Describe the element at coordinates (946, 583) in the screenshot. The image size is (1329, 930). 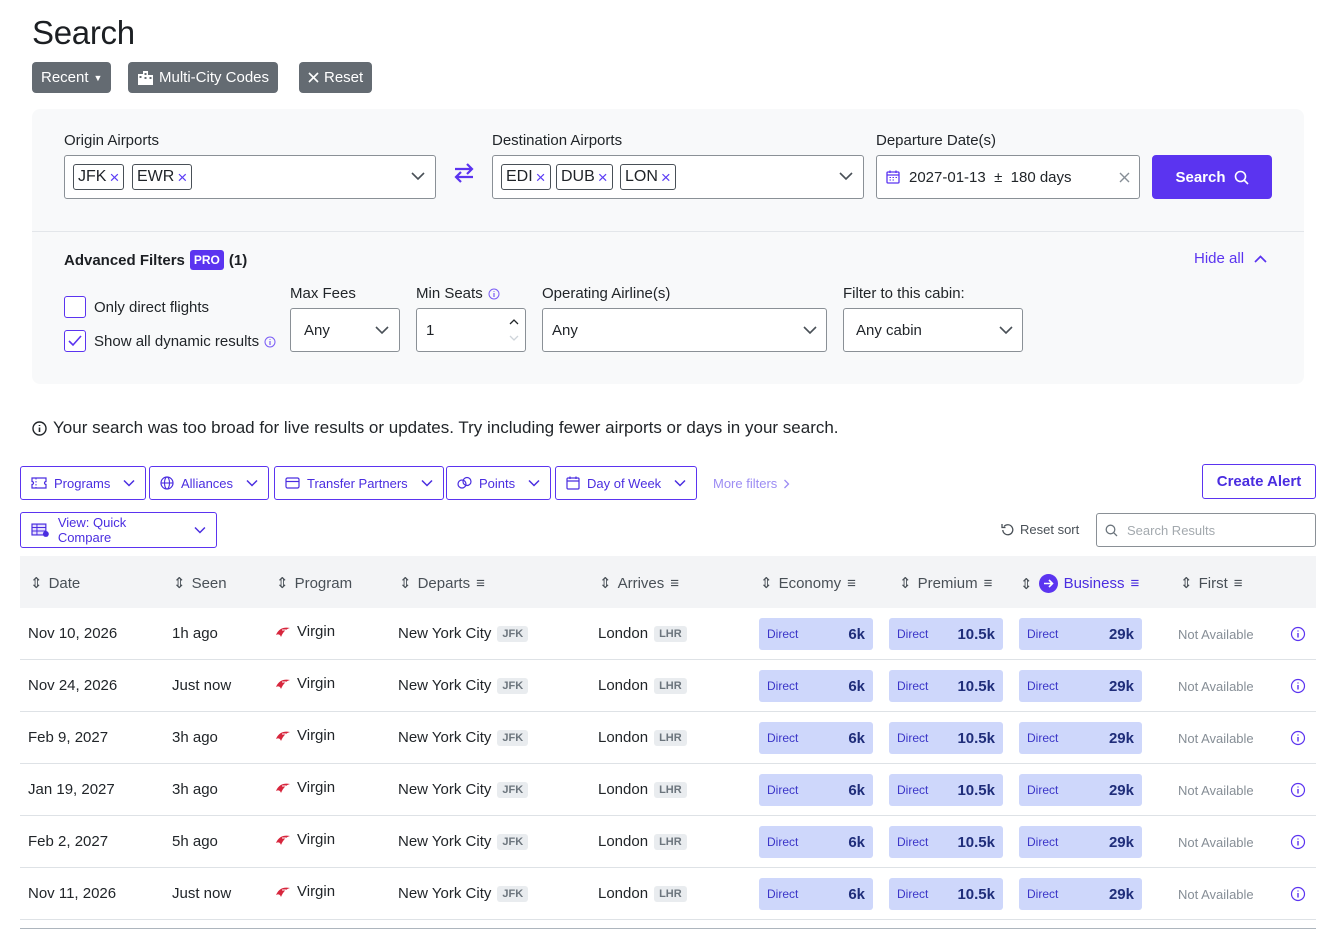
I see `column-header-premium: ⇕ Premium ≡` at that location.